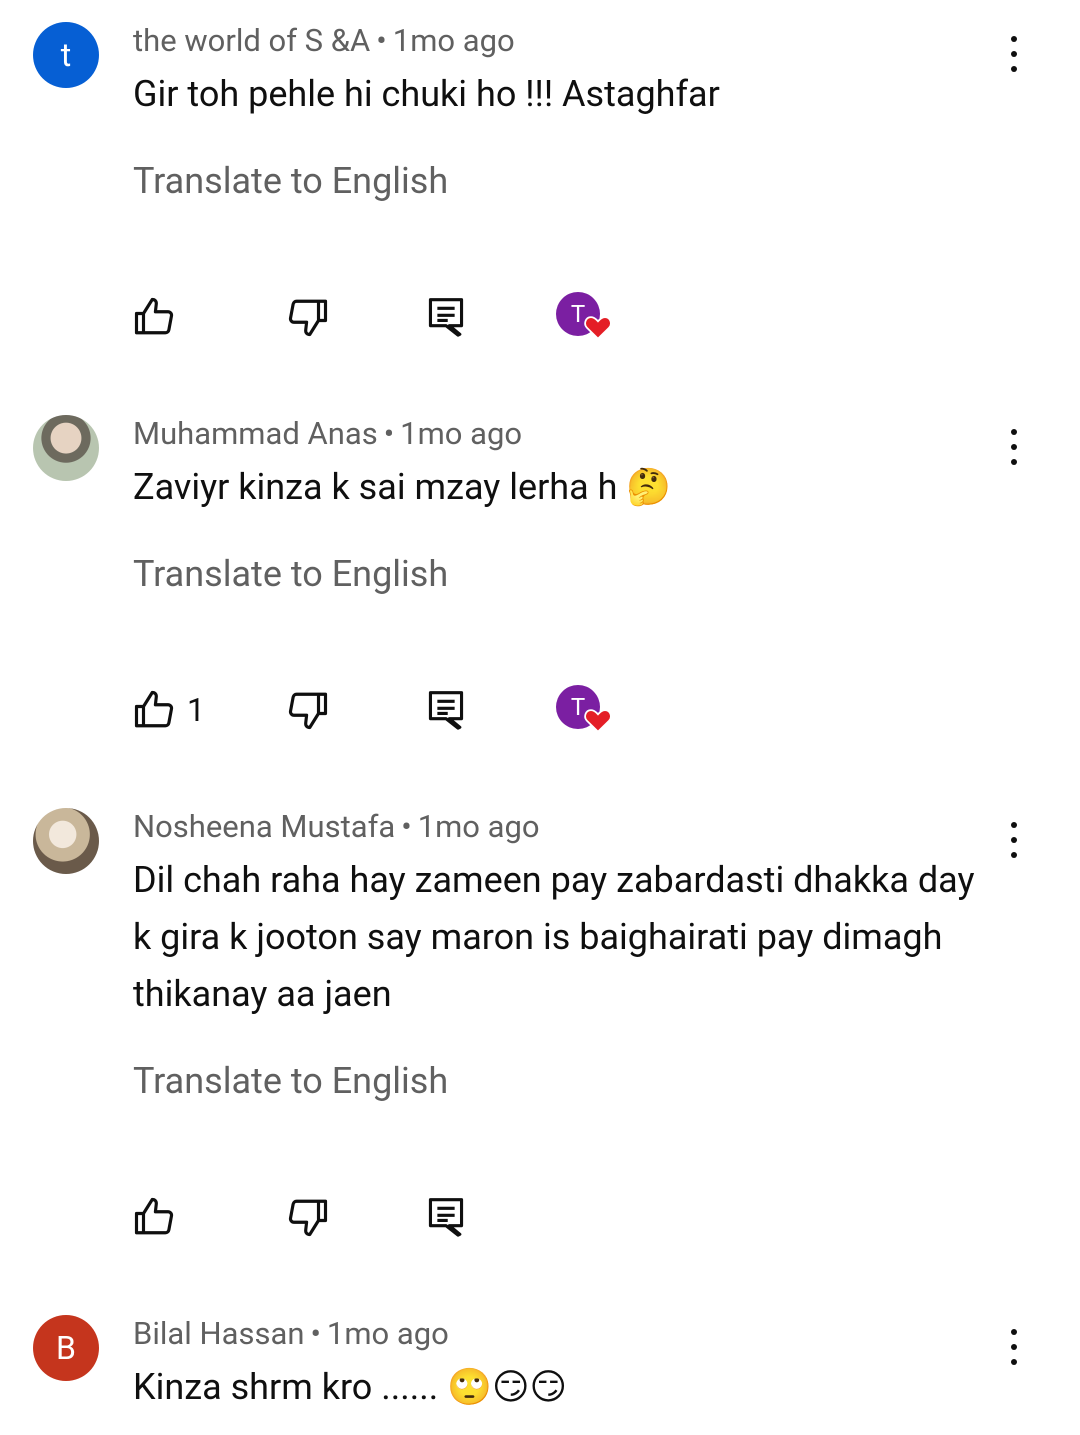  Describe the element at coordinates (350, 1387) in the screenshot. I see `comment-text: Kinza shrm kro ...... 🙄😏😏` at that location.